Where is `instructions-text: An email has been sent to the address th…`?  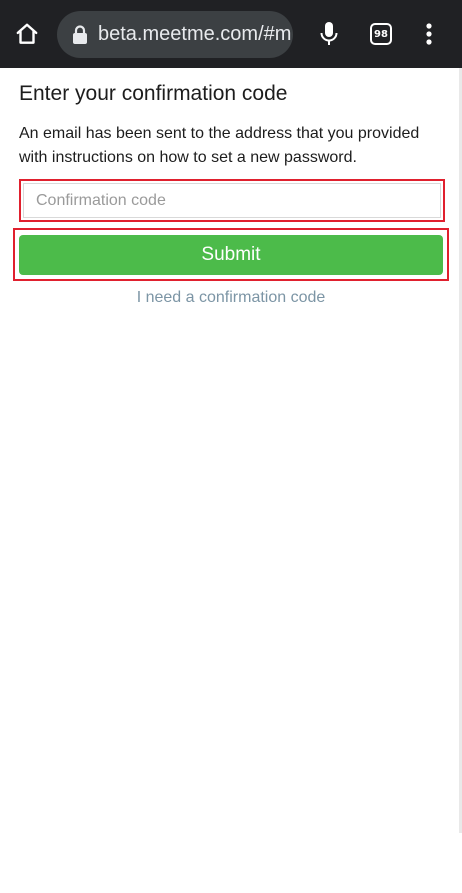
instructions-text: An email has been sent to the address th… is located at coordinates (219, 145).